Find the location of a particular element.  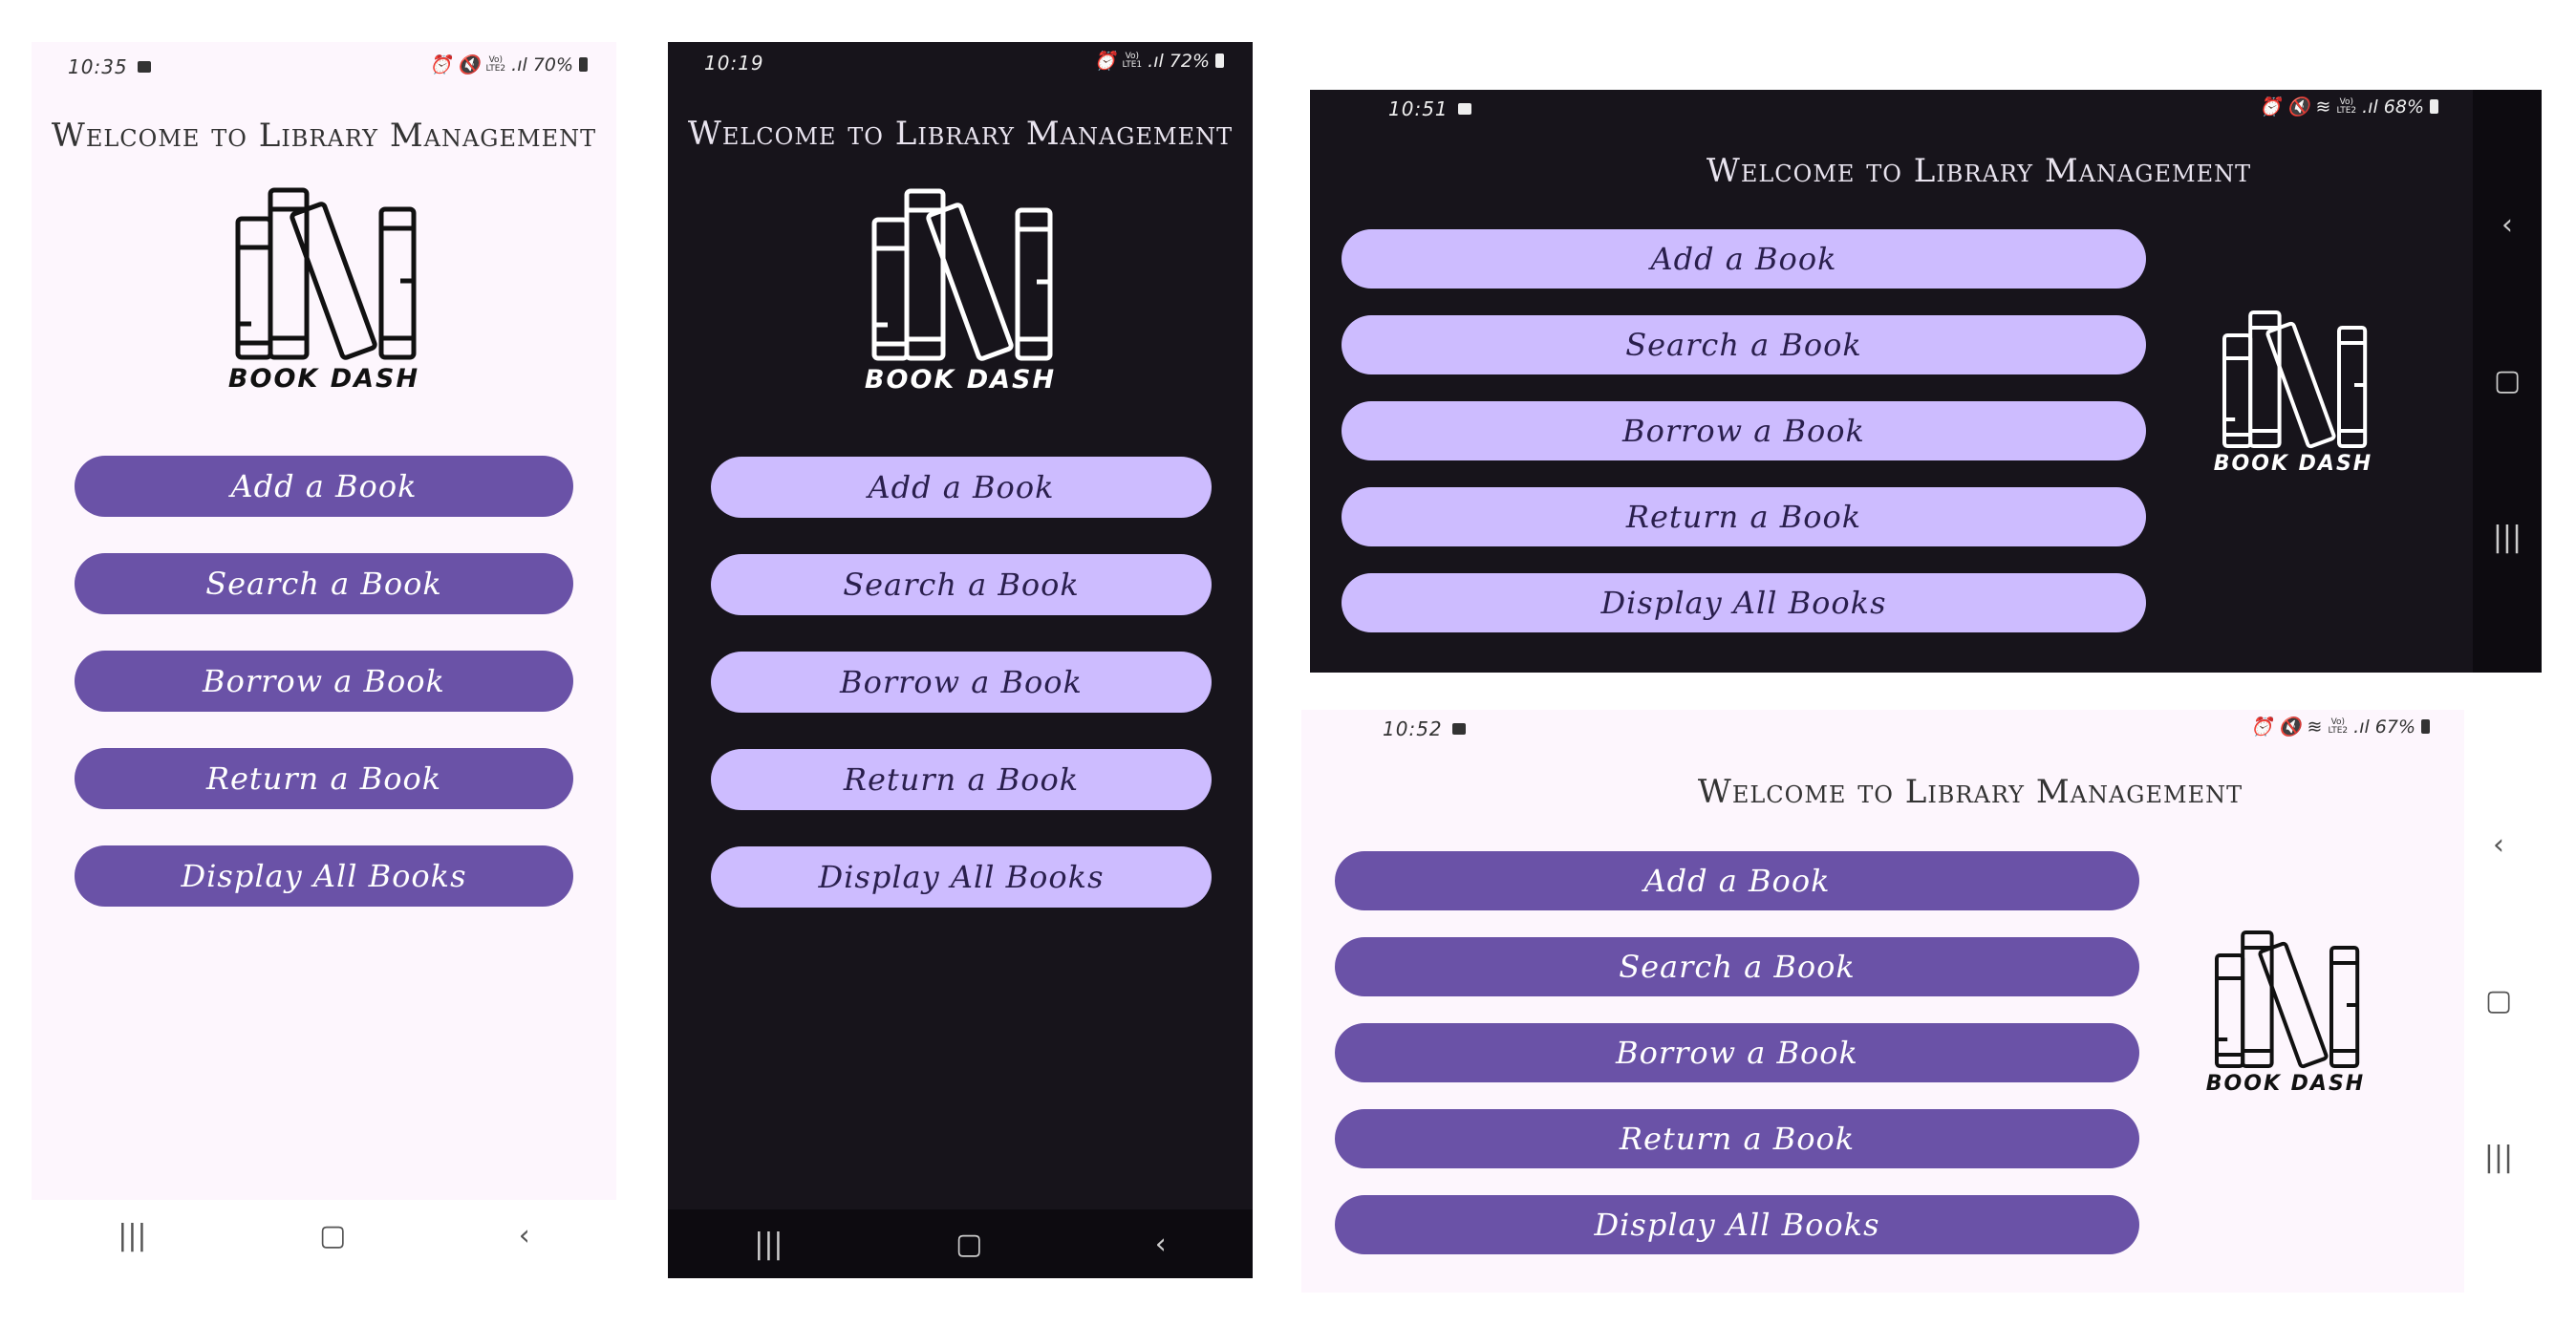

status-time: 10:19 is located at coordinates (734, 63).